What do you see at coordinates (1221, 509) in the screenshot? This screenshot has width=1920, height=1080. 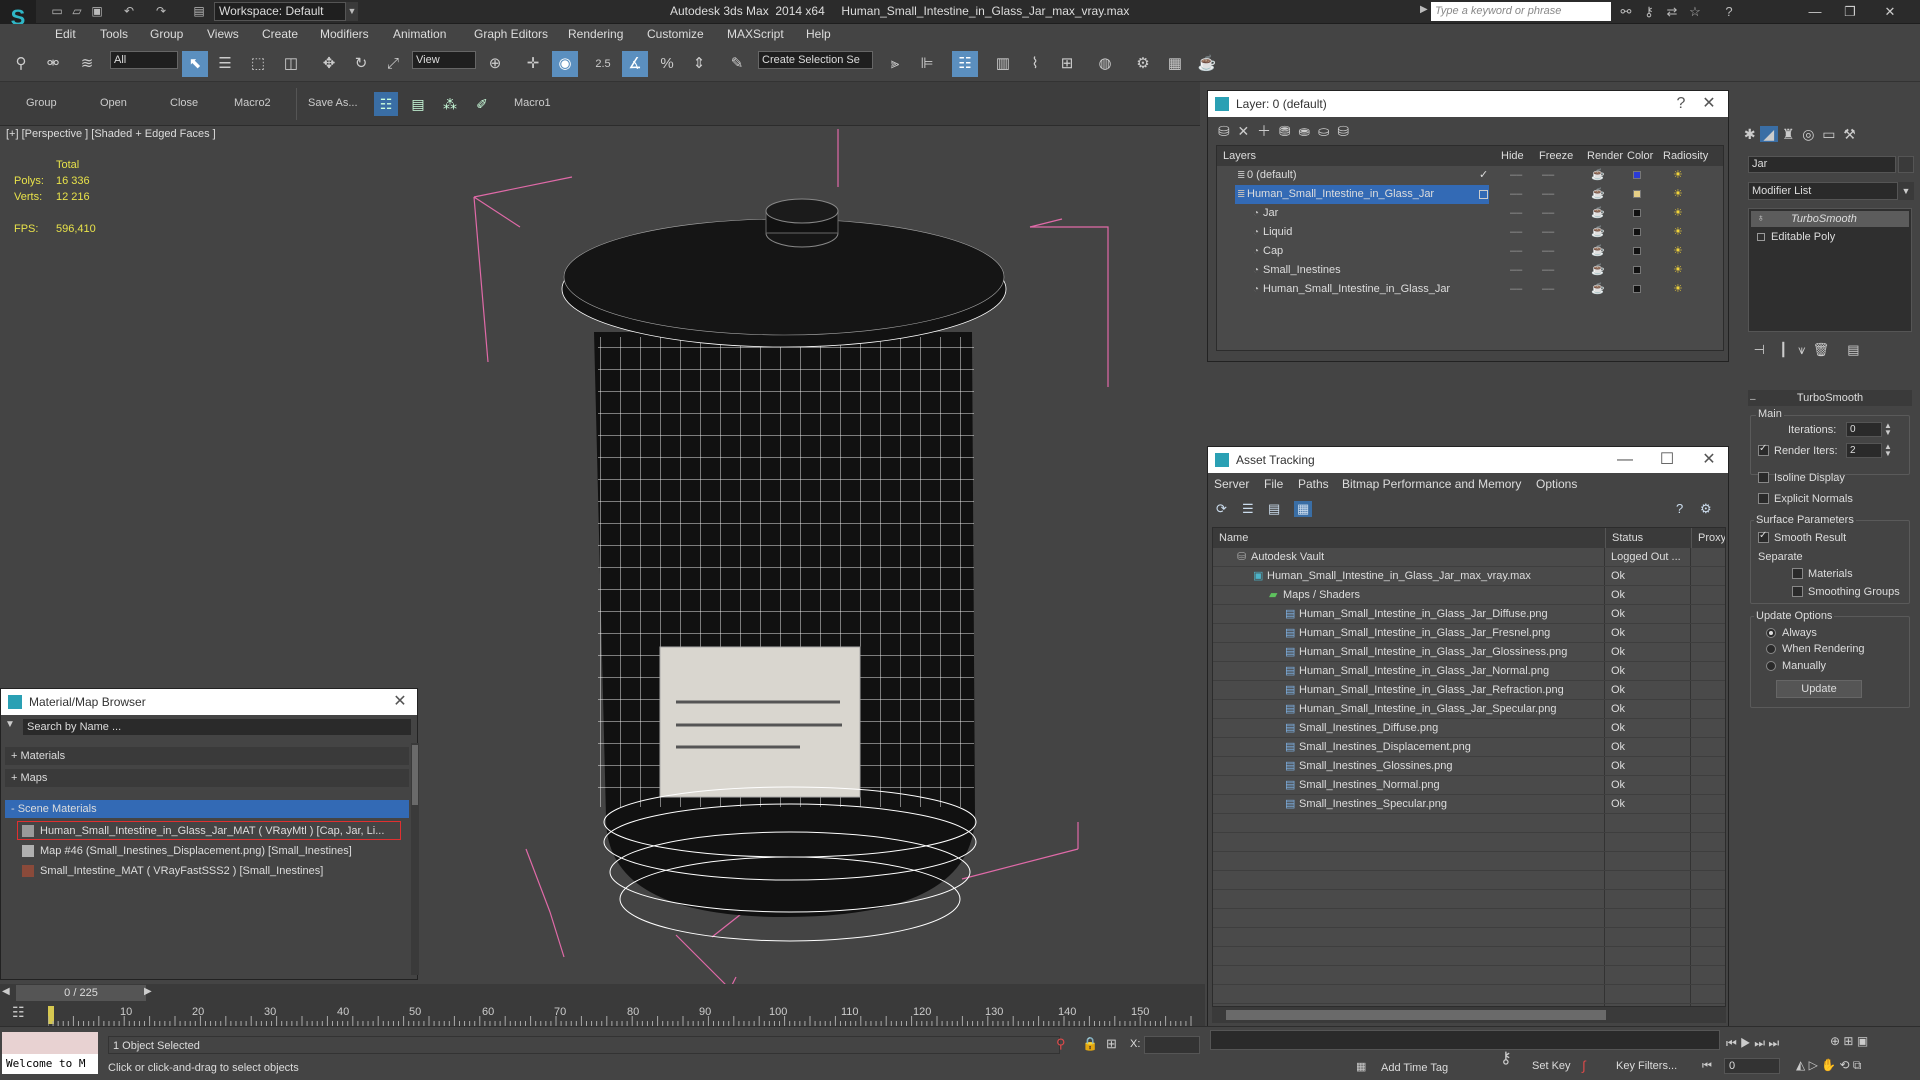 I see `refresh-icon: ⟳` at bounding box center [1221, 509].